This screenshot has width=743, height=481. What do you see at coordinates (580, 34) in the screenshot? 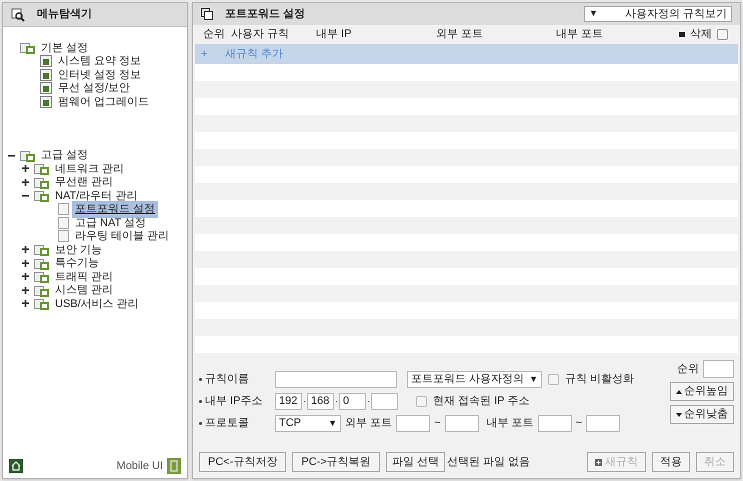
I see `column-header: 내부 포트` at bounding box center [580, 34].